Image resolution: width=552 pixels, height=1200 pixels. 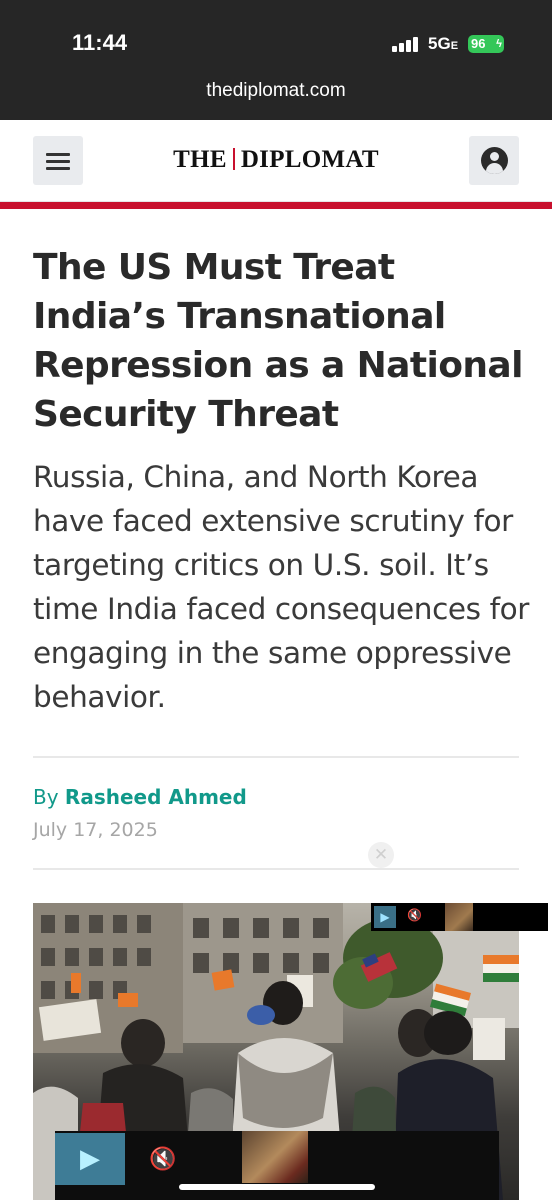 I want to click on author-link: Rasheed Ahmed, so click(x=156, y=797).